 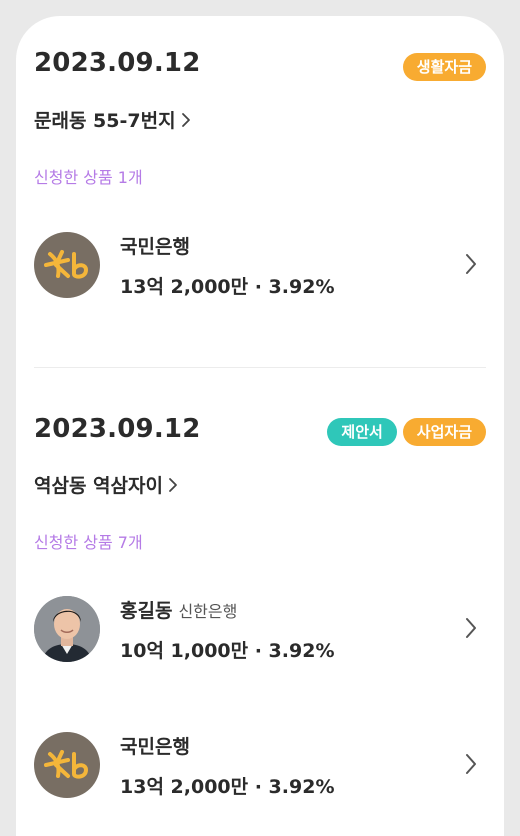 What do you see at coordinates (444, 432) in the screenshot?
I see `purpose-badge: 사업자금` at bounding box center [444, 432].